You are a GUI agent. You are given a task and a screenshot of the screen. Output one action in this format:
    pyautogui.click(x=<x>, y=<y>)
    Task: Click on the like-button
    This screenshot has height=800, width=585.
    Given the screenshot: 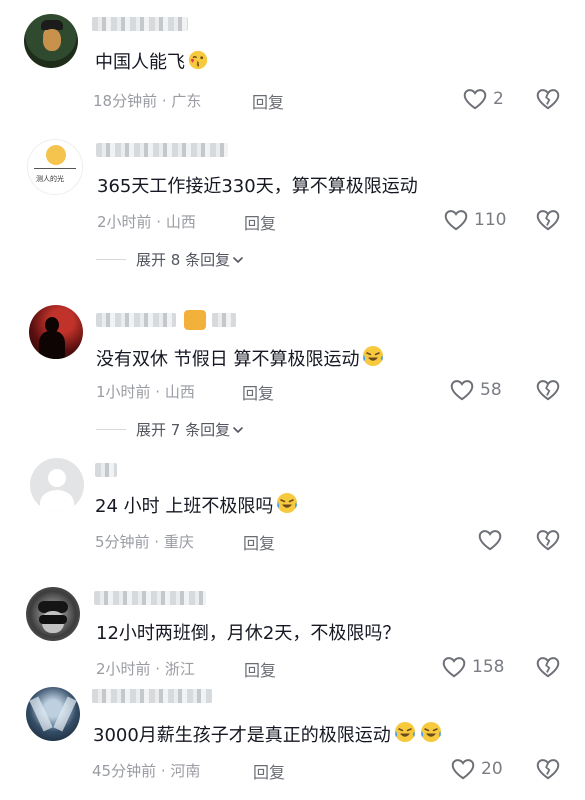 What is the action you would take?
    pyautogui.click(x=492, y=540)
    